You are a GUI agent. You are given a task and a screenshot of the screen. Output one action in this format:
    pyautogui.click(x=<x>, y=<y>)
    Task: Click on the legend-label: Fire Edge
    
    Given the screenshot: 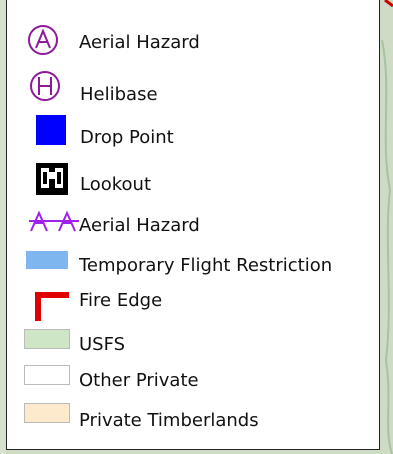 What is the action you would take?
    pyautogui.click(x=121, y=300)
    